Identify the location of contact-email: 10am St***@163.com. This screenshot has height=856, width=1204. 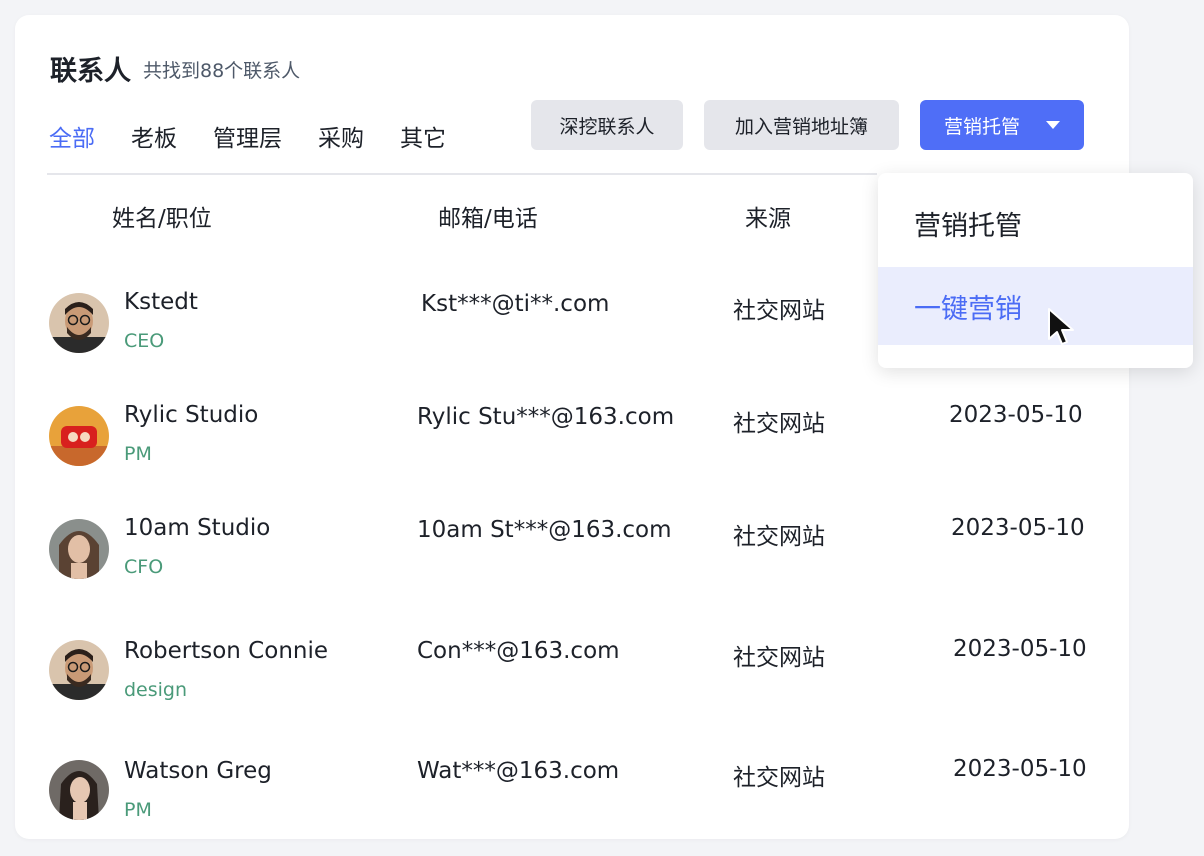
(544, 530).